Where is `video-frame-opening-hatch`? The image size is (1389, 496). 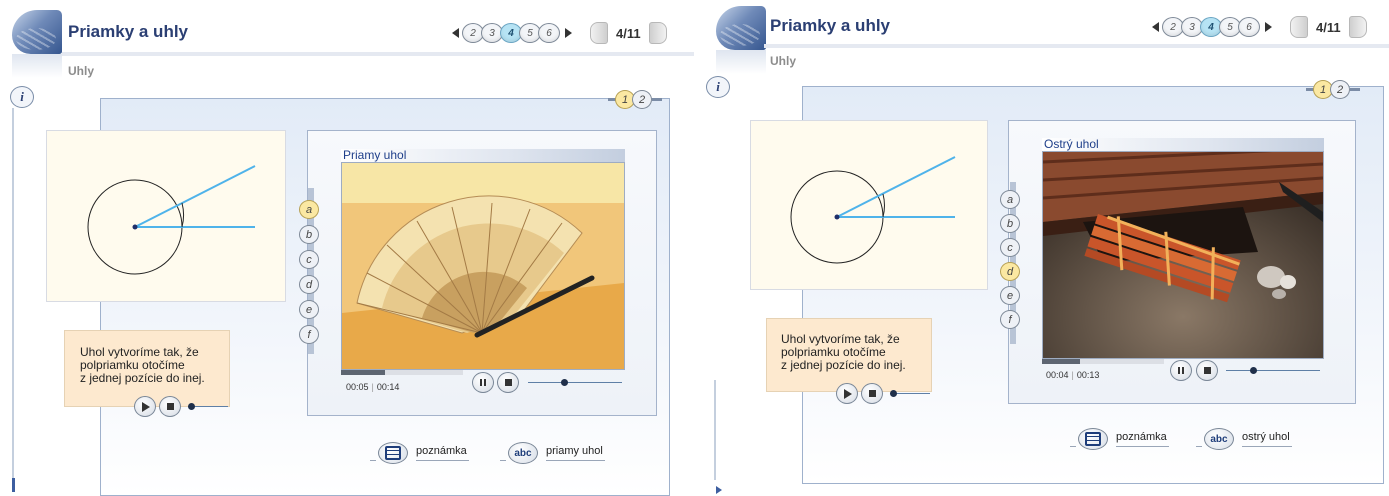 video-frame-opening-hatch is located at coordinates (1183, 255).